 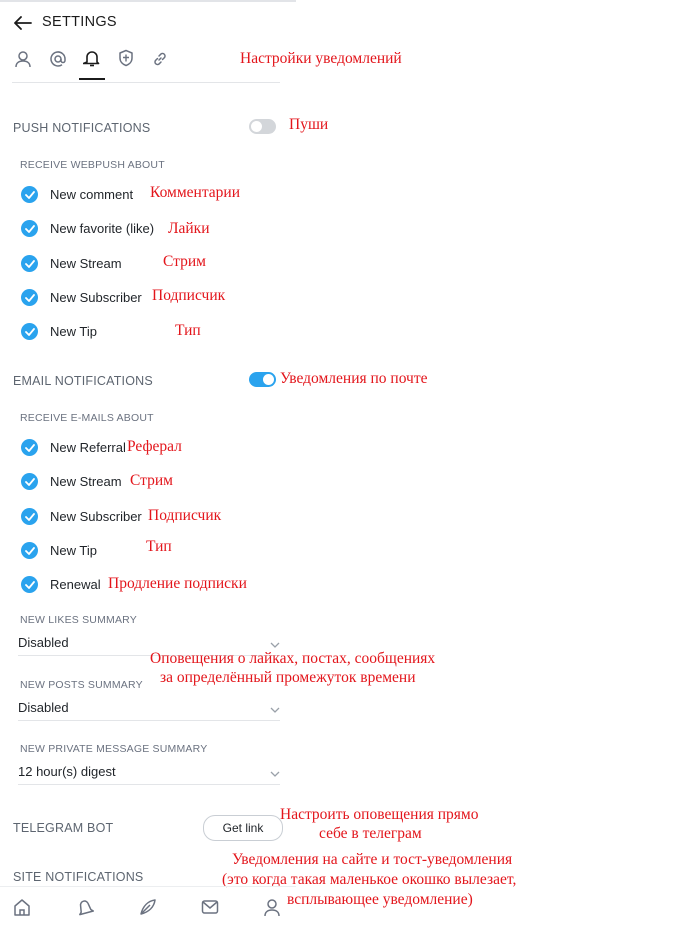 What do you see at coordinates (177, 583) in the screenshot?
I see `annotation-renewal: Продление подписки` at bounding box center [177, 583].